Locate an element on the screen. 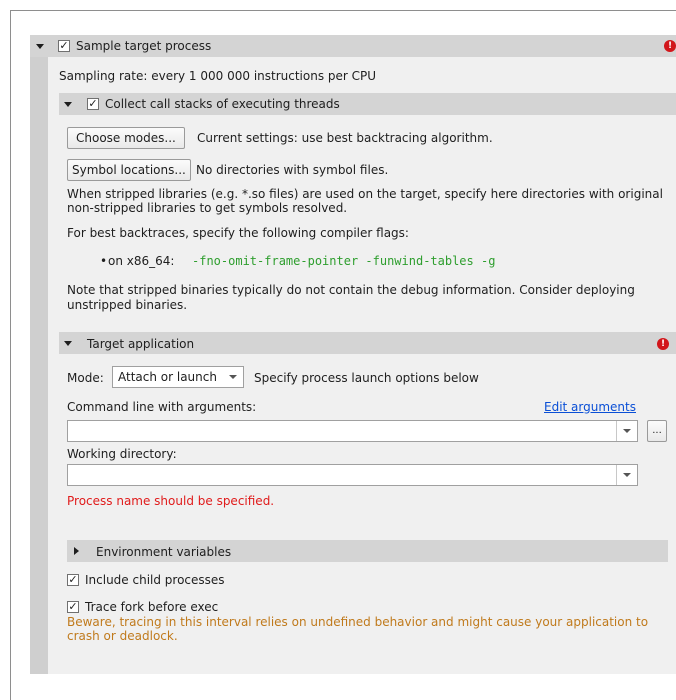  environment-variables-label: Environment variables is located at coordinates (164, 552).